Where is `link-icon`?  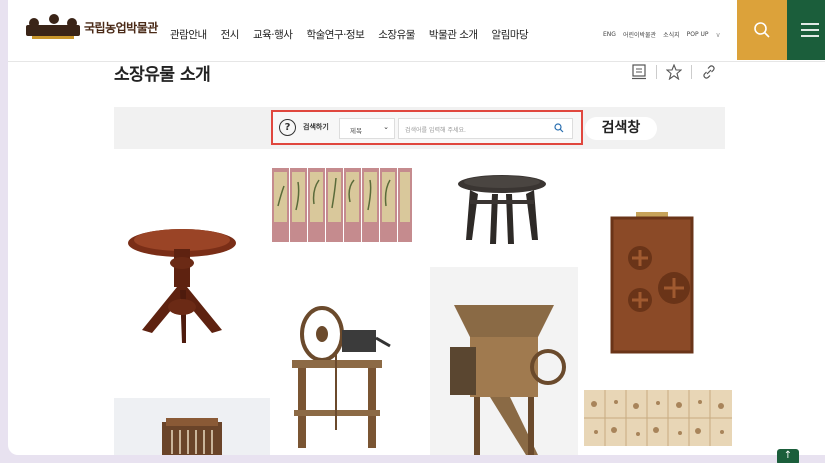
link-icon is located at coordinates (709, 72).